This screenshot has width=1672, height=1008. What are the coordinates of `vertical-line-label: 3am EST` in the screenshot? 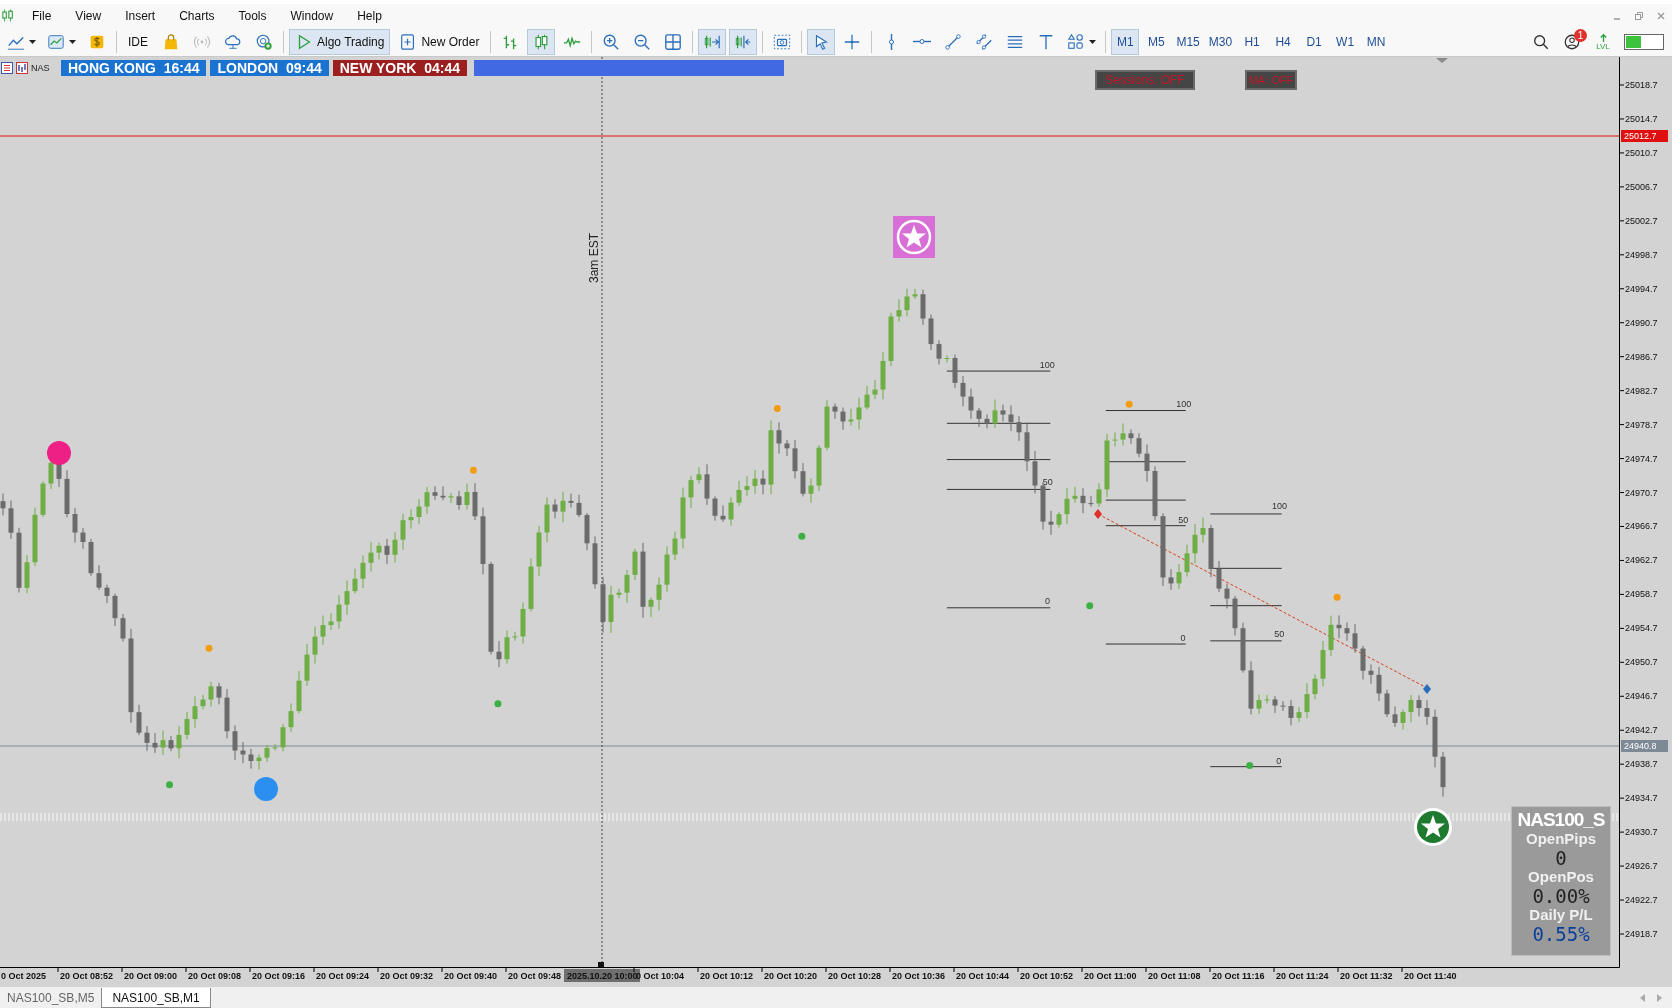 It's located at (594, 258).